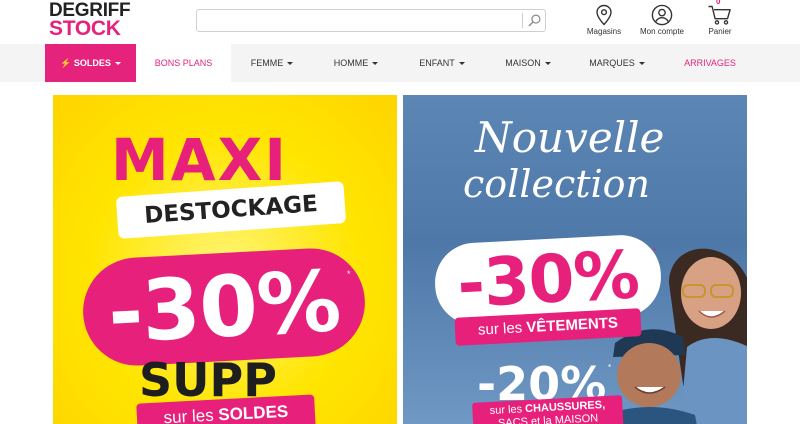 The height and width of the screenshot is (424, 800). I want to click on nav-soldes-label: SOLDES, so click(92, 63).